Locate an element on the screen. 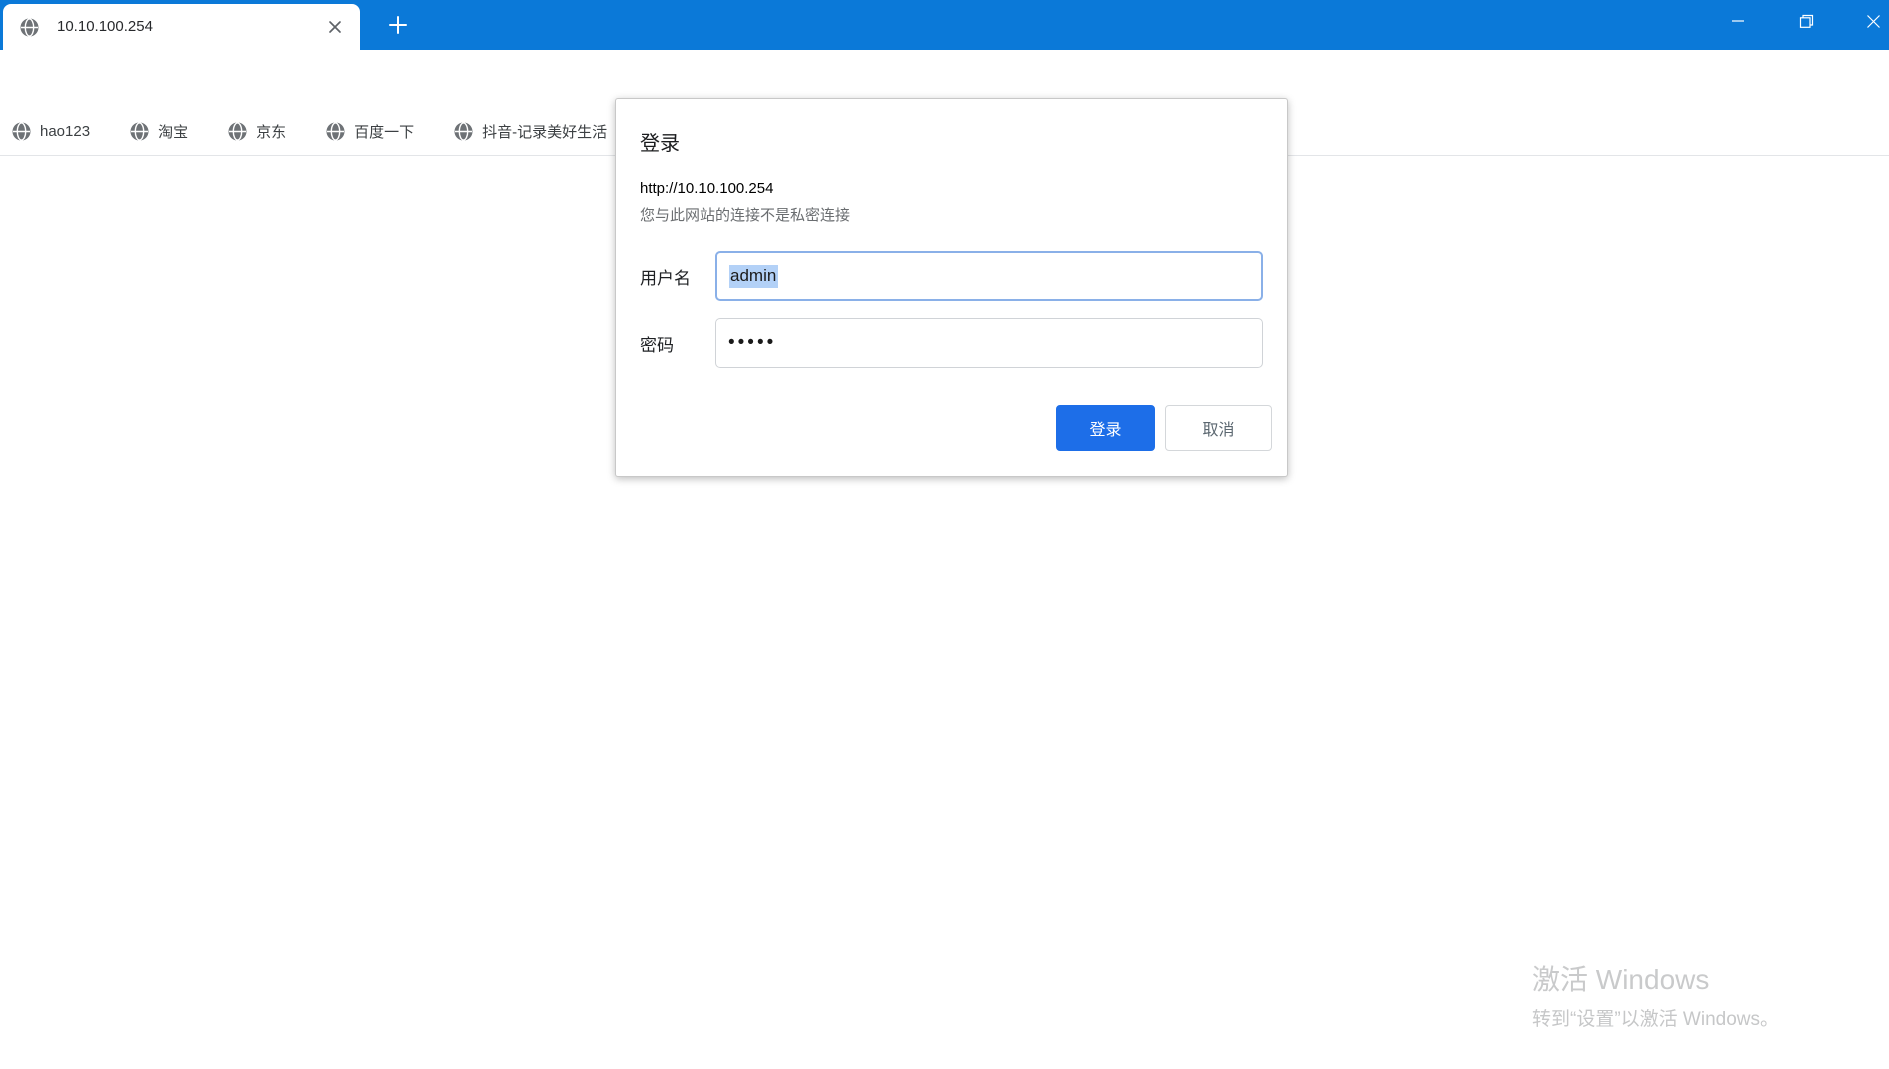 The image size is (1889, 1069). password-masked-value: ••••• is located at coordinates (752, 342).